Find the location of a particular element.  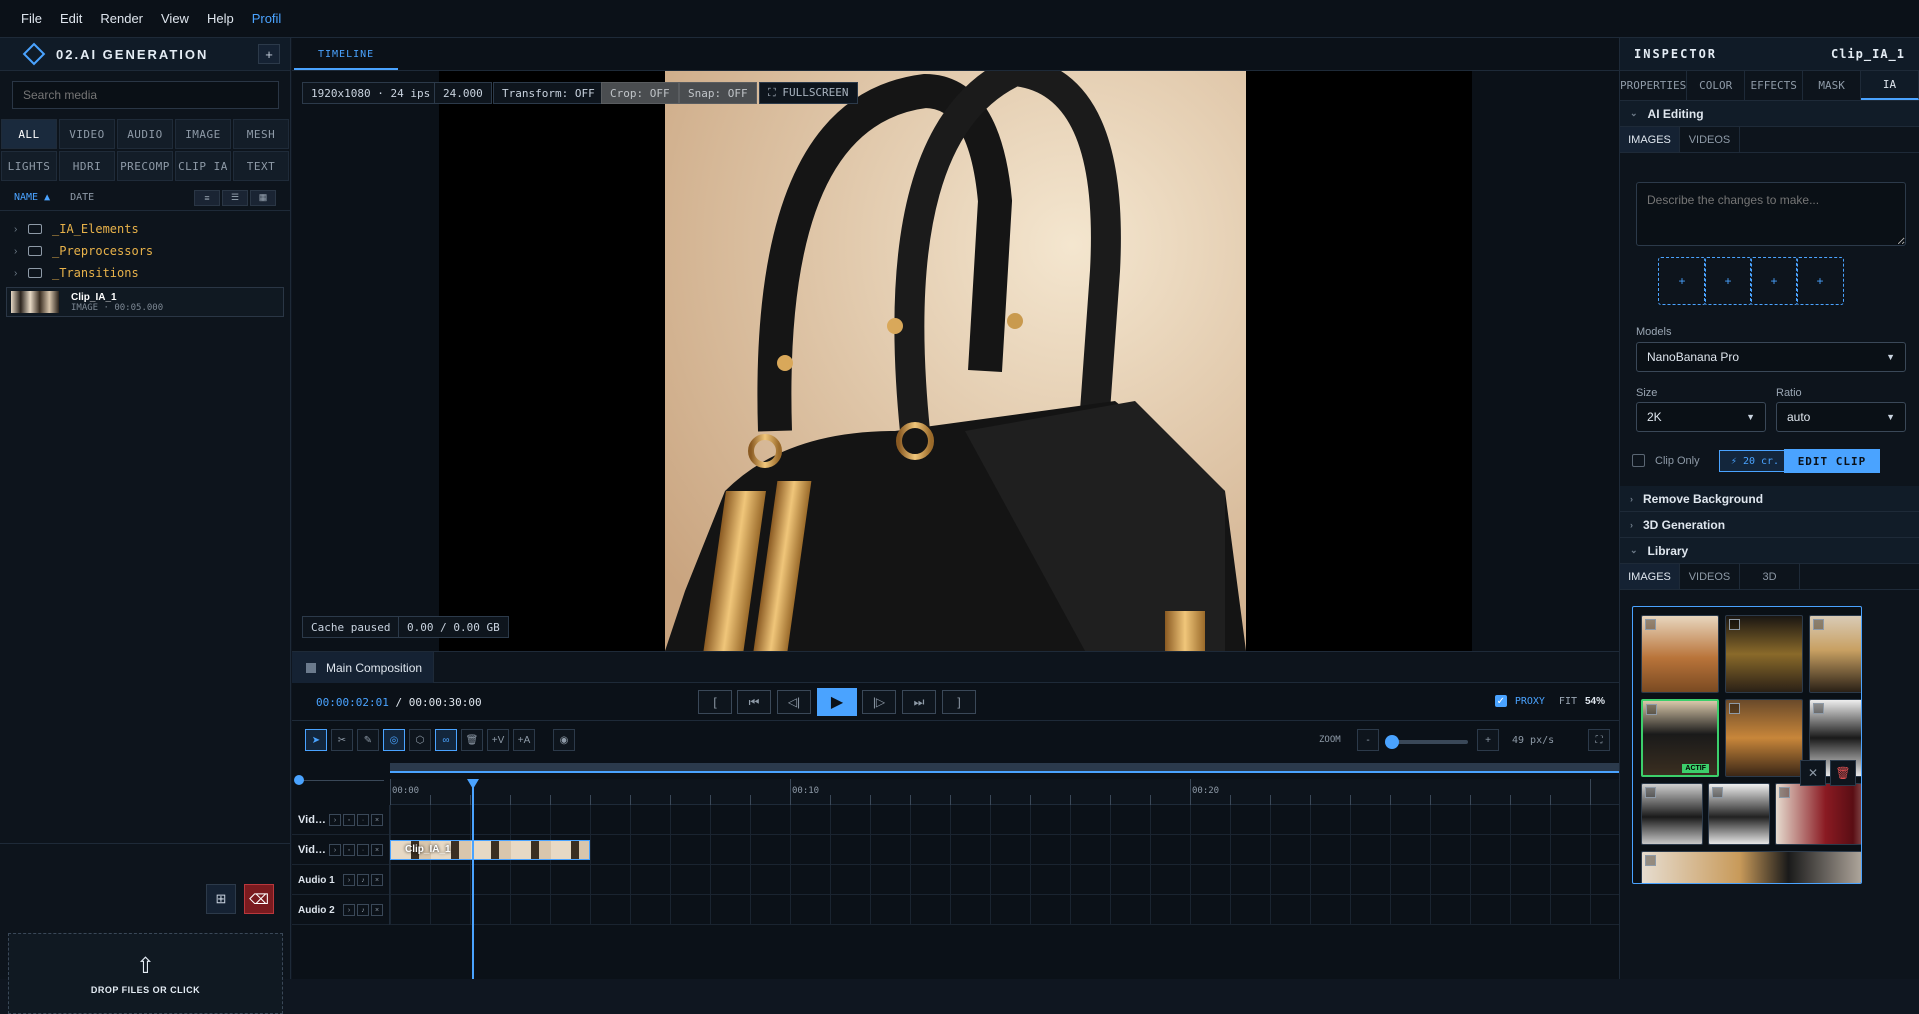

tab-mask: MASK is located at coordinates (1832, 85).